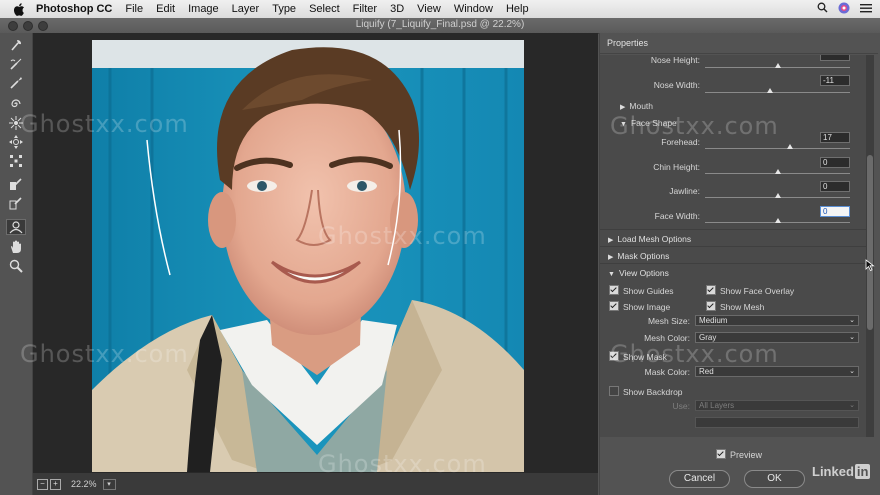 The height and width of the screenshot is (495, 880). What do you see at coordinates (835, 80) in the screenshot?
I see `nose-width-field: -11` at bounding box center [835, 80].